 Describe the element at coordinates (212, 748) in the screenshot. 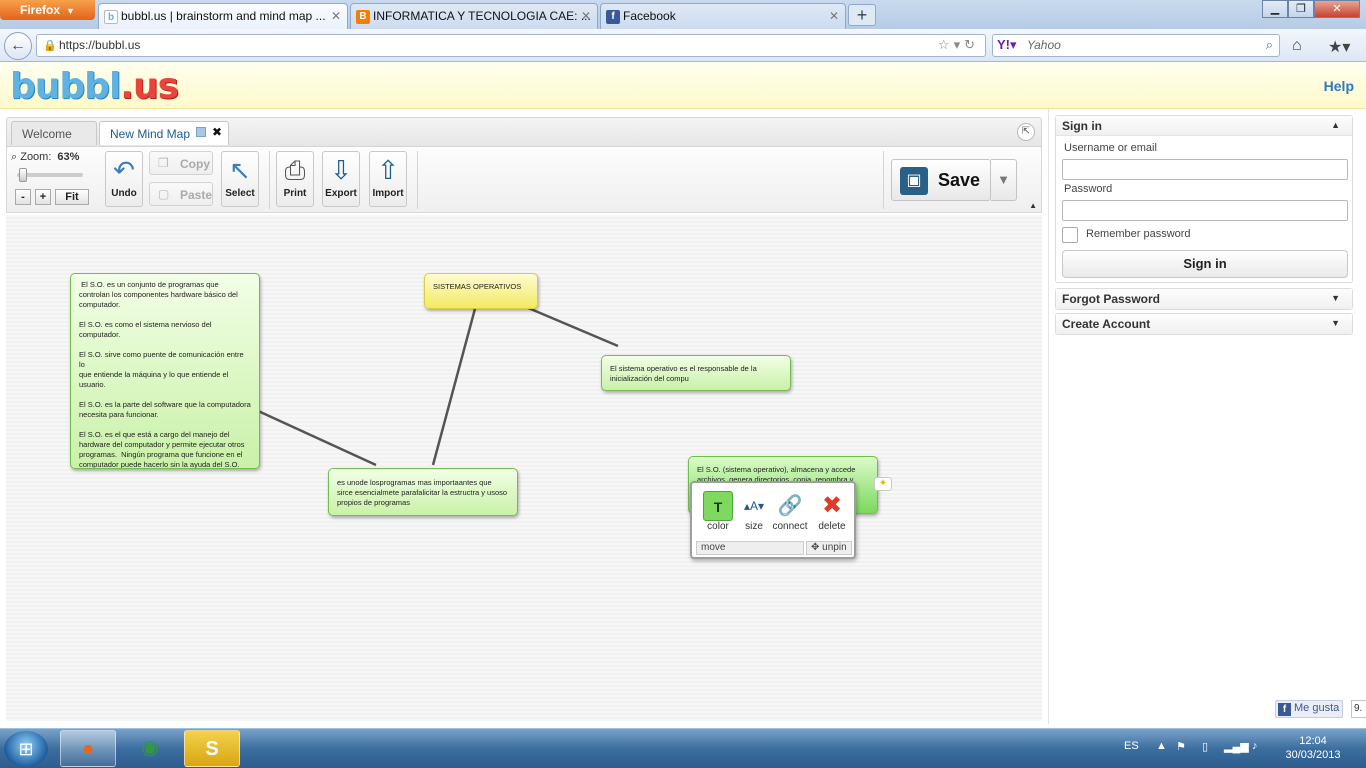

I see `skype-taskbar-icon: S` at that location.